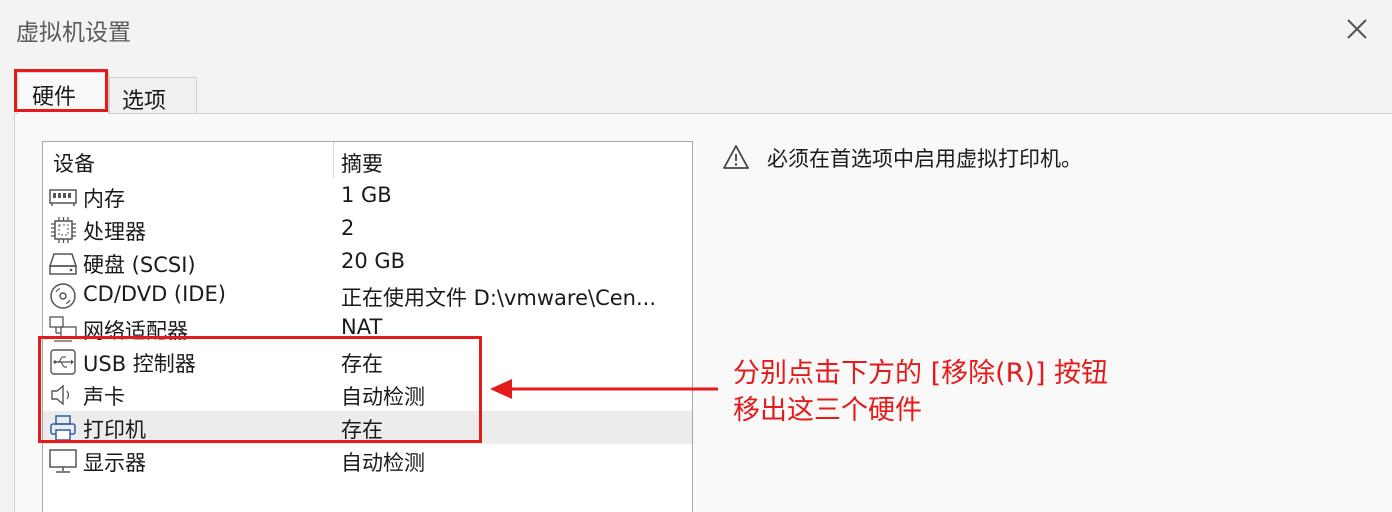  I want to click on device-name: 声卡, so click(104, 397).